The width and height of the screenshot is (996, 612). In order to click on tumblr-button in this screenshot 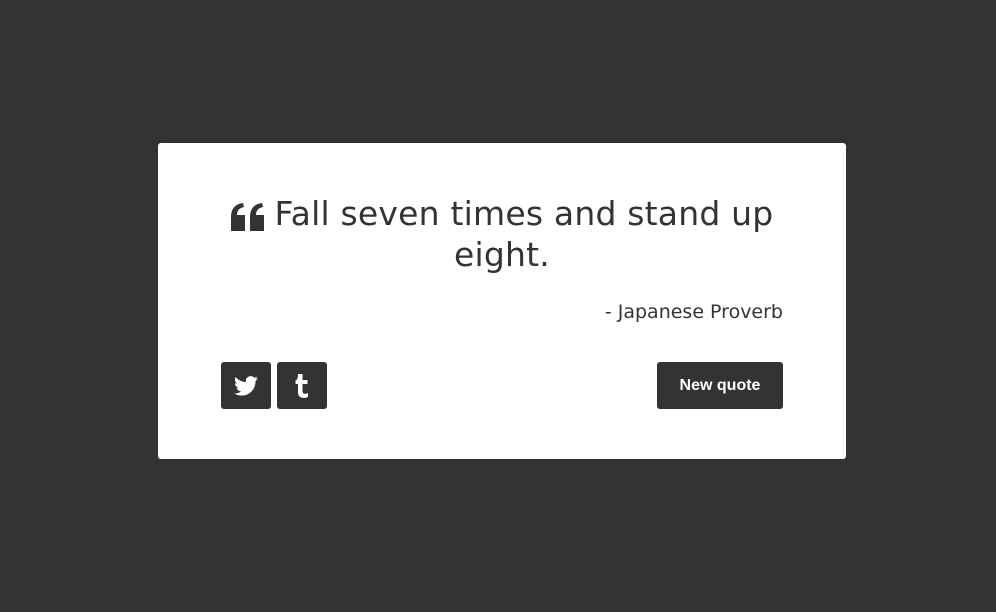, I will do `click(302, 385)`.